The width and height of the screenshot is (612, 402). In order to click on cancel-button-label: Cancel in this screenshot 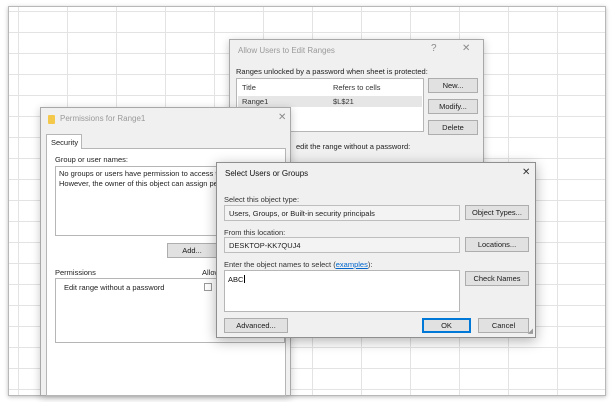, I will do `click(503, 325)`.